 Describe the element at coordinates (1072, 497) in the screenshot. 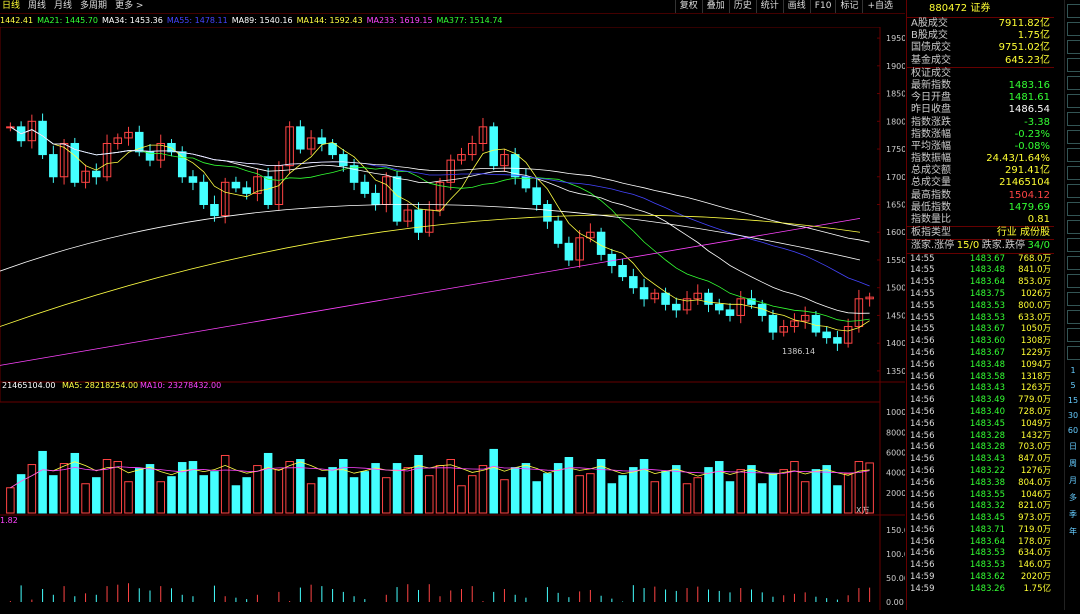

I see `period-shortcut: 多` at that location.